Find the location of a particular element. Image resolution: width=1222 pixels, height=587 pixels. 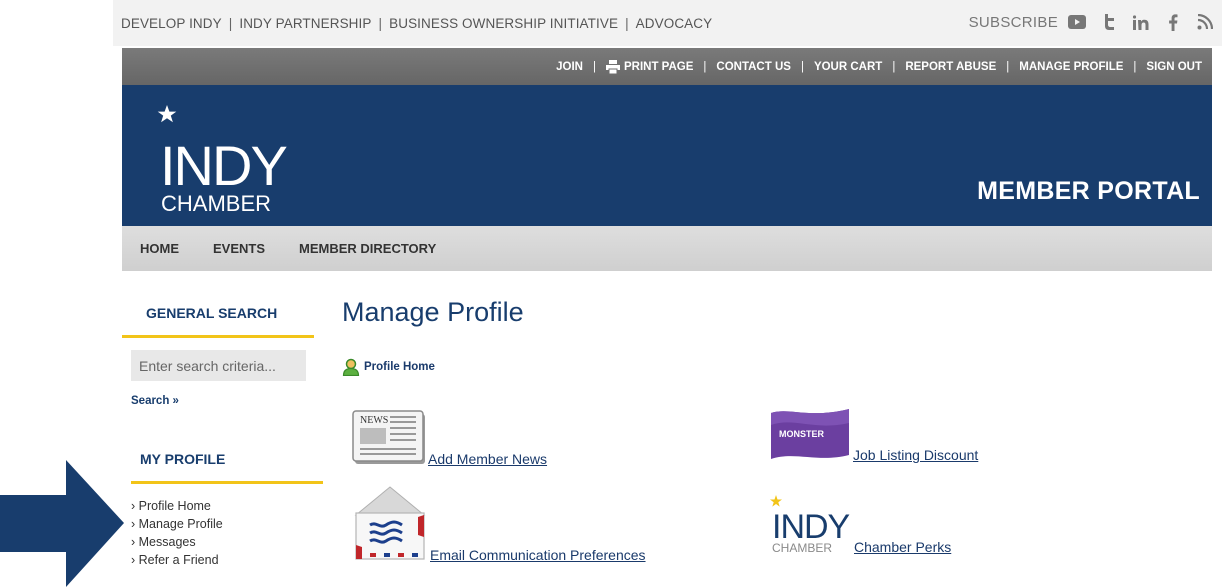

svg-text: NEWS is located at coordinates (374, 420).